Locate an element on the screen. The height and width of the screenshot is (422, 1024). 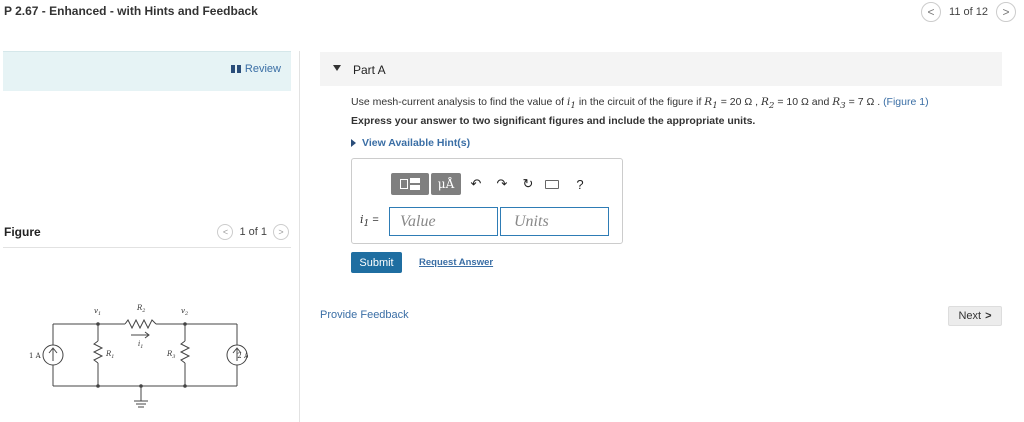
units-input is located at coordinates (554, 221).